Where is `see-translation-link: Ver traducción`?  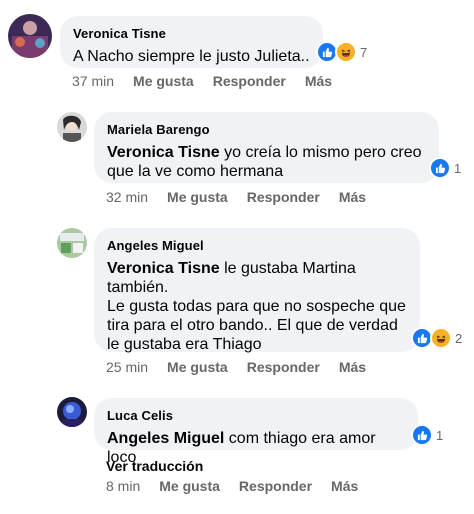 see-translation-link: Ver traducción is located at coordinates (154, 466).